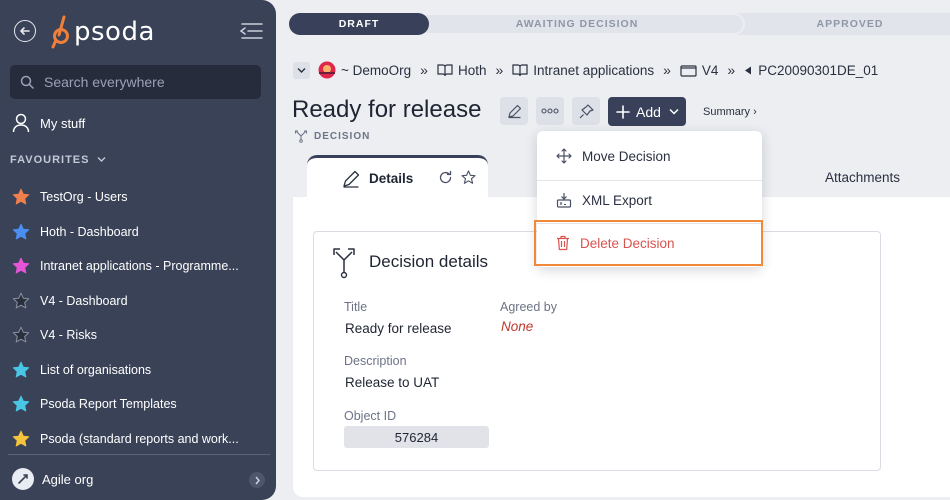 The image size is (950, 500). Describe the element at coordinates (627, 243) in the screenshot. I see `delete-decision-label: Delete Decision` at that location.